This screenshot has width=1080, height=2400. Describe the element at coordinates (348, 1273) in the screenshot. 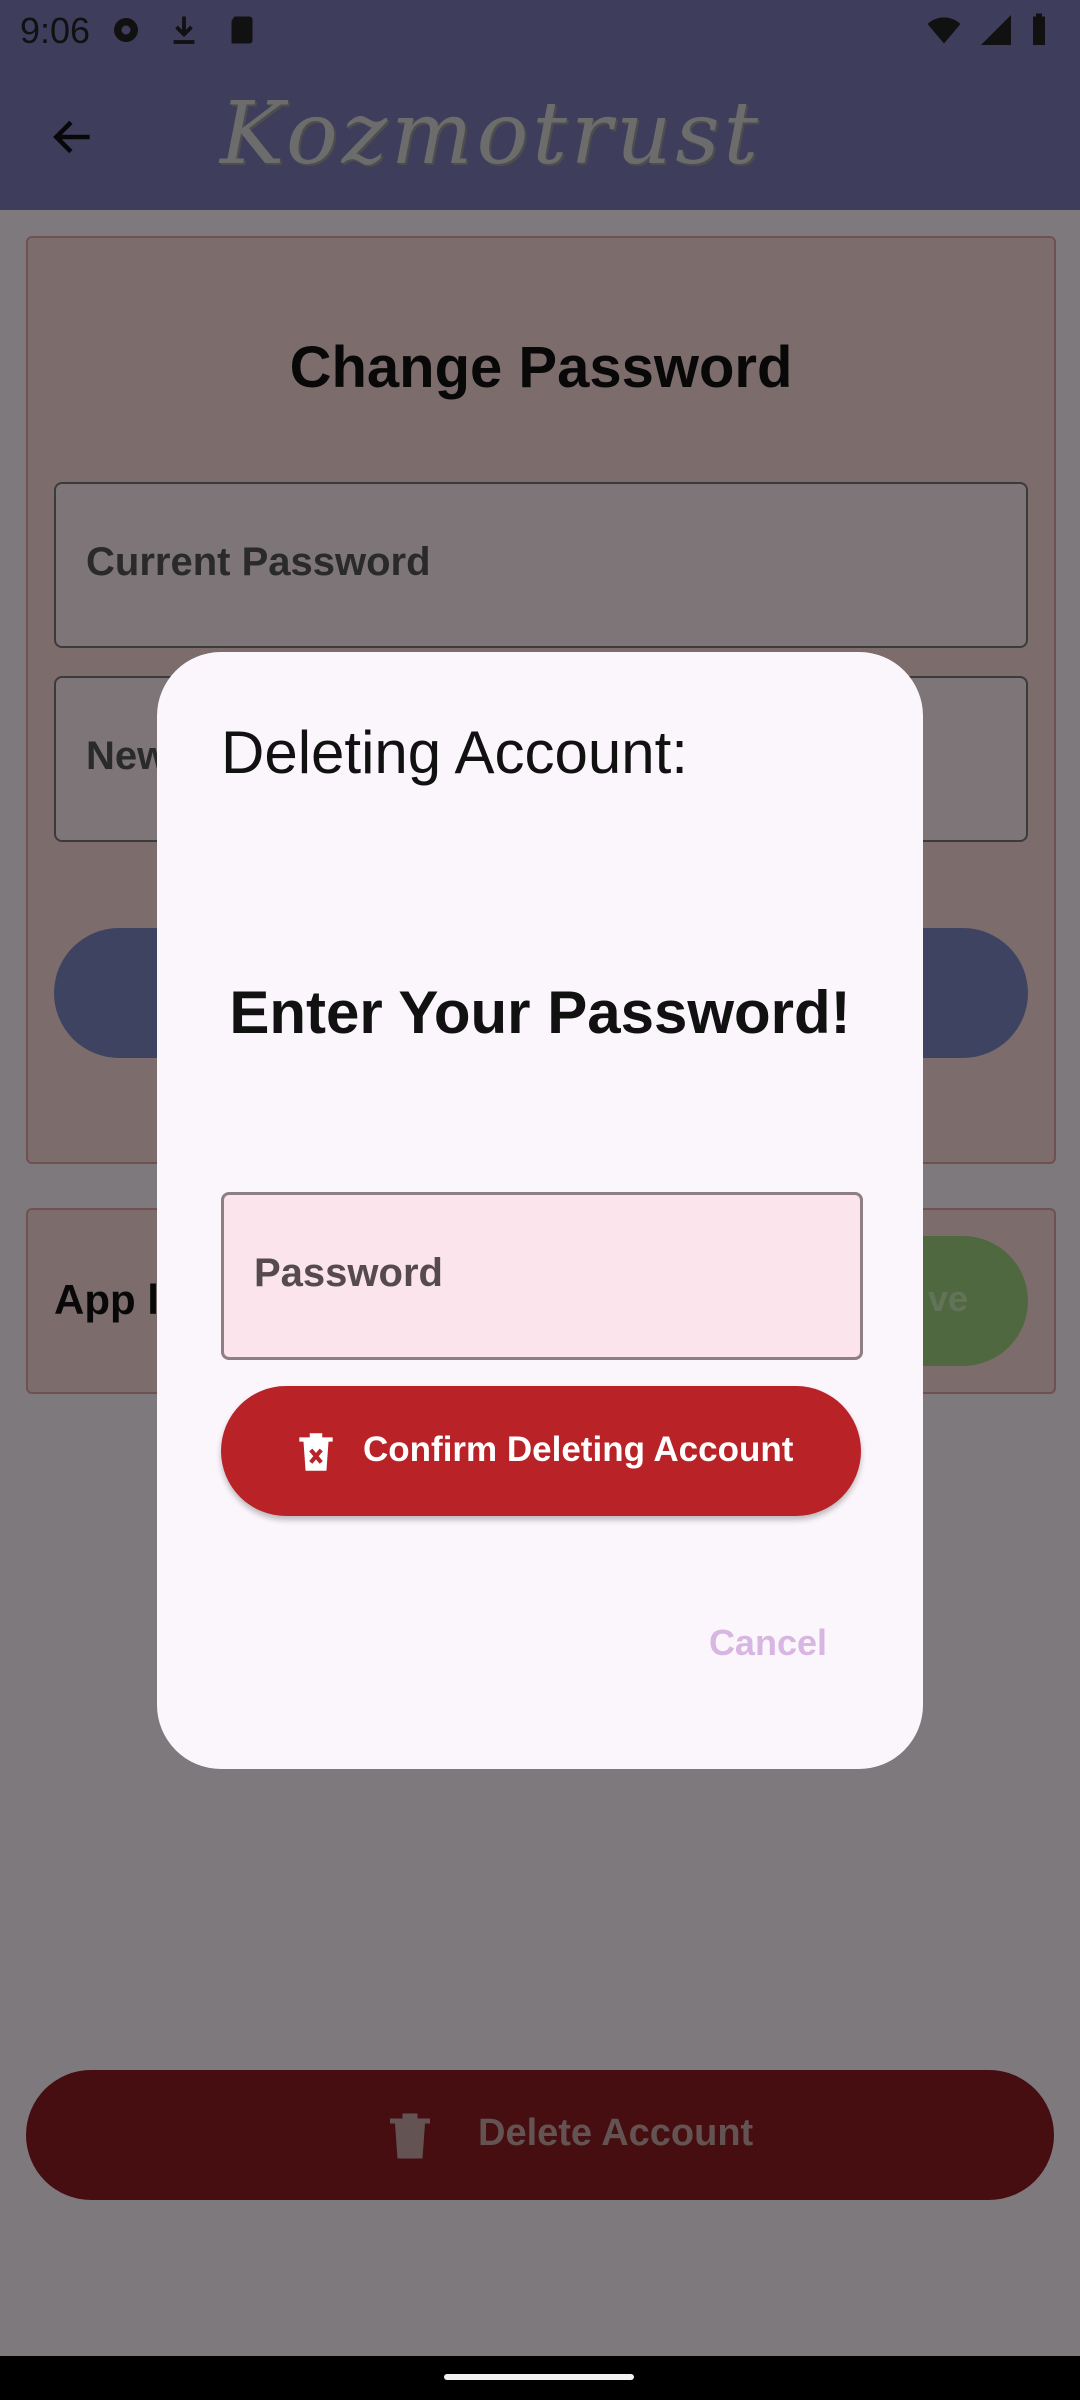

I see `password-placeholder: Password` at that location.